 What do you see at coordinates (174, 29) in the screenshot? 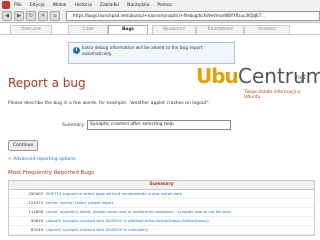
I see `tab-blueprints: Blueprints` at bounding box center [174, 29].